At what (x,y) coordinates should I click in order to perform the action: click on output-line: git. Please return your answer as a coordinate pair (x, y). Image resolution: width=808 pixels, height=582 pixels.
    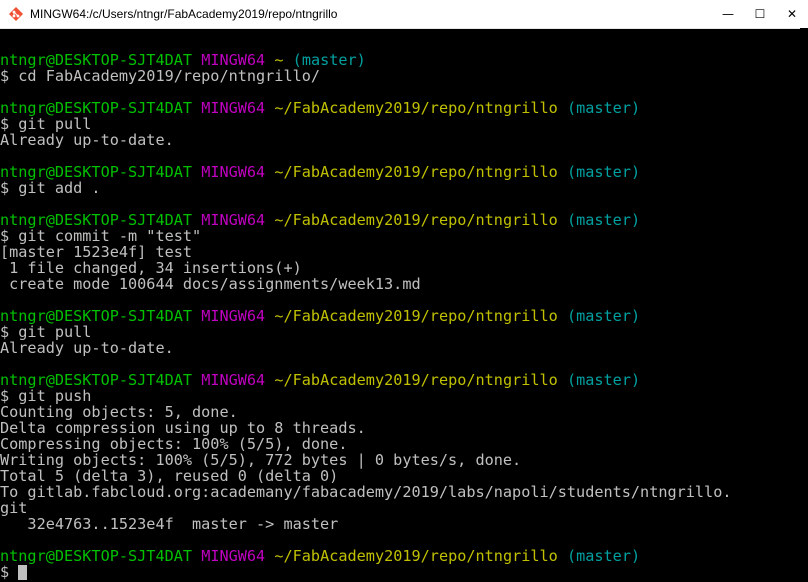
    Looking at the image, I should click on (400, 508).